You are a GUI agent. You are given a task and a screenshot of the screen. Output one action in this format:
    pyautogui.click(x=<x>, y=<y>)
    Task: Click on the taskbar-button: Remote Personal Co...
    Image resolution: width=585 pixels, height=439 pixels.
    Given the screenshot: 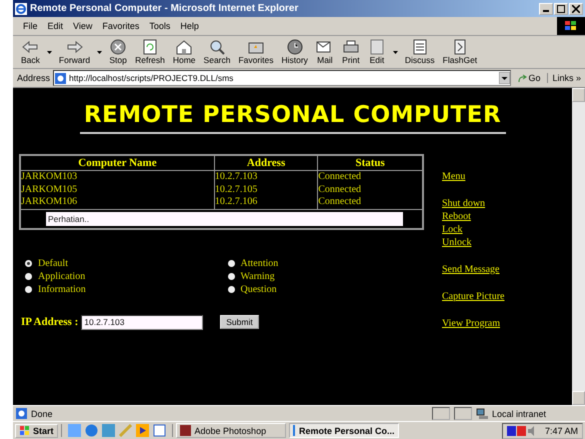 What is the action you would take?
    pyautogui.click(x=343, y=430)
    